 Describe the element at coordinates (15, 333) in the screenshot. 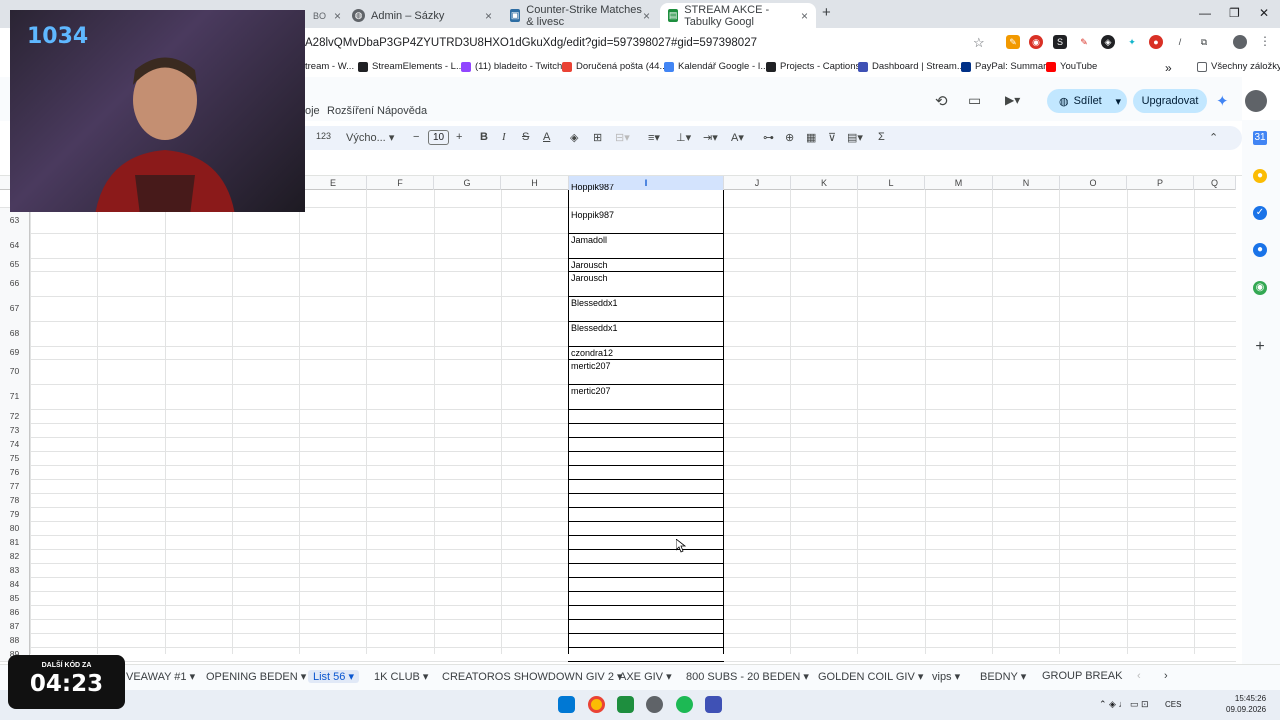

I see `row-number: 68` at that location.